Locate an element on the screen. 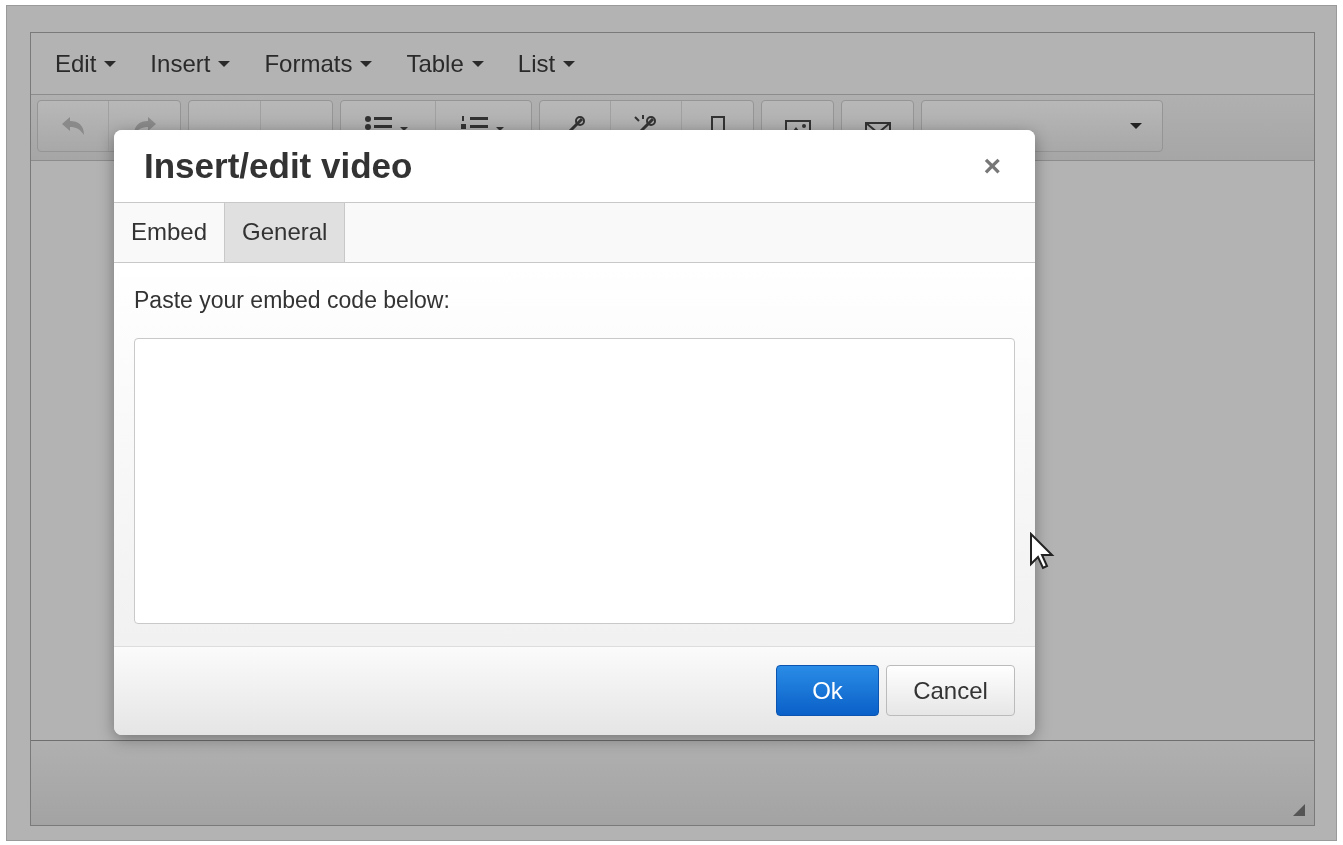 The width and height of the screenshot is (1343, 845). cancel-button: Cancel is located at coordinates (950, 691).